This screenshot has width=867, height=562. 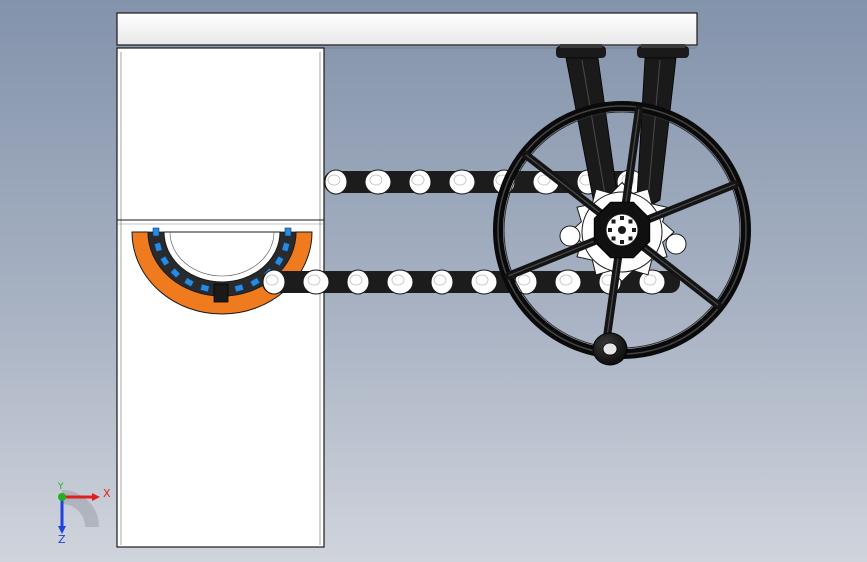 What do you see at coordinates (61, 487) in the screenshot?
I see `y-axis-label: Y` at bounding box center [61, 487].